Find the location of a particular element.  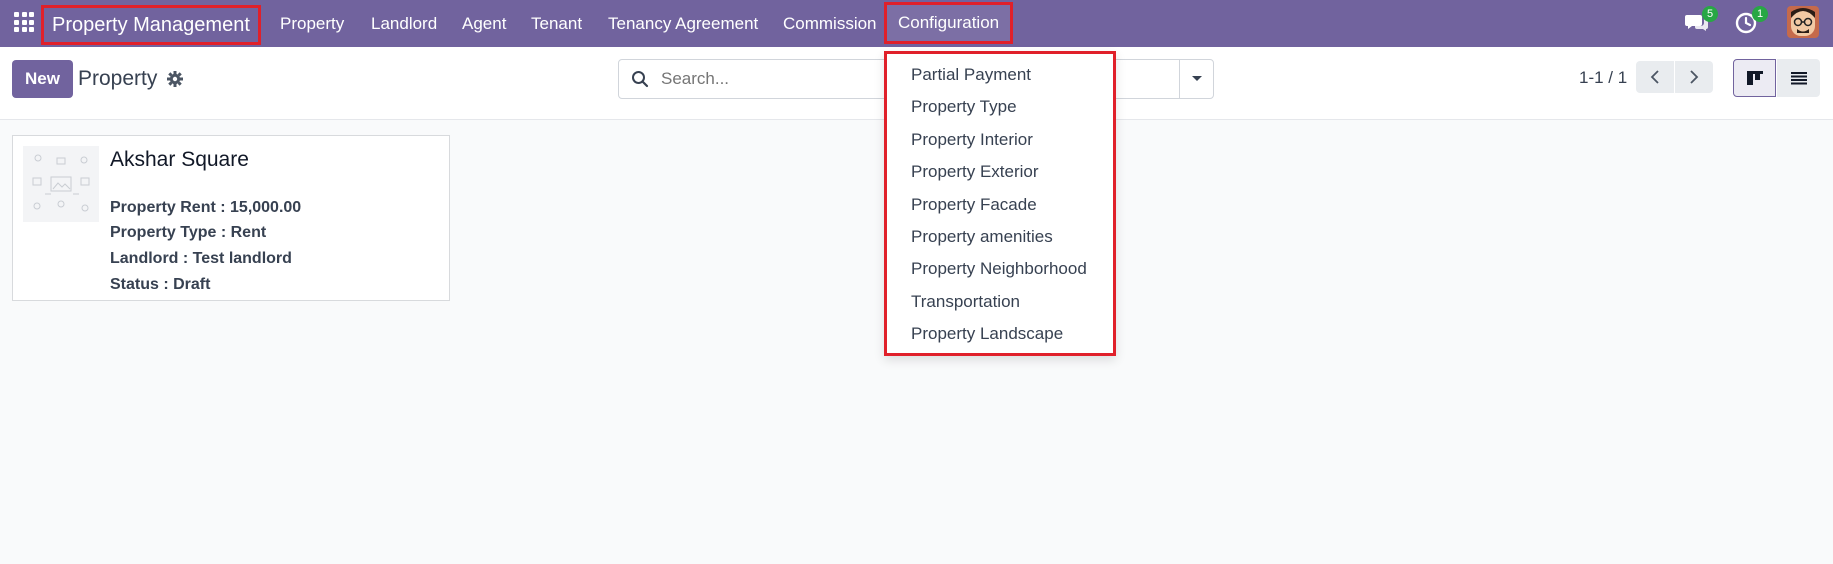

pager-next-button is located at coordinates (1694, 77).